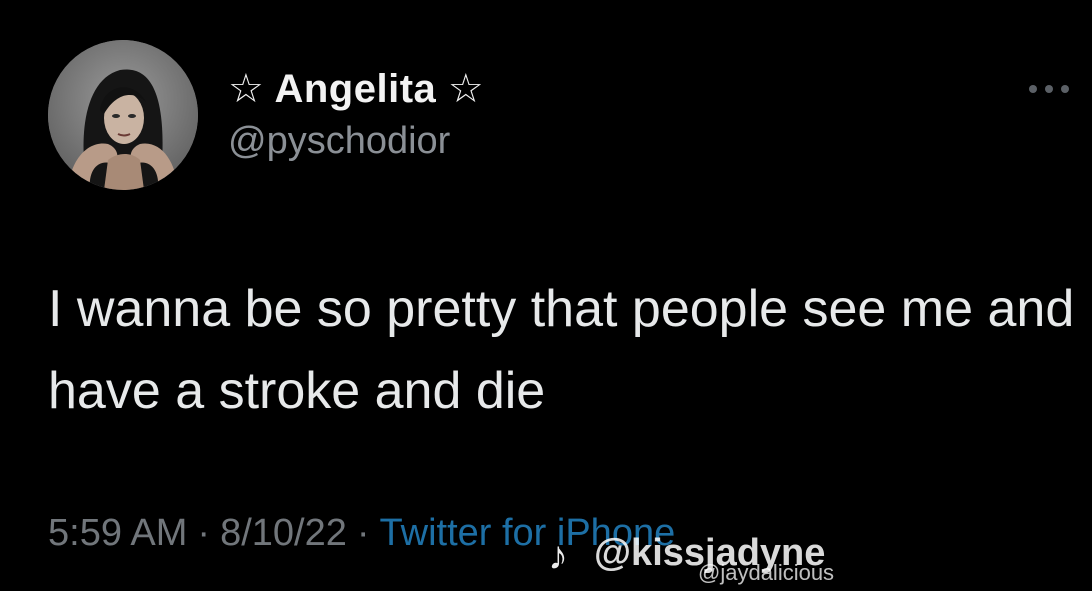 This screenshot has width=1092, height=591. Describe the element at coordinates (356, 89) in the screenshot. I see `display-name: ☆ Angelita ☆` at that location.